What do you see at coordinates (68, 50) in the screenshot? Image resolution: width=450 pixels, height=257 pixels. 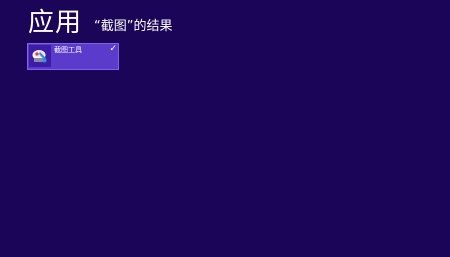 I see `app-tile-label: 截图工具` at bounding box center [68, 50].